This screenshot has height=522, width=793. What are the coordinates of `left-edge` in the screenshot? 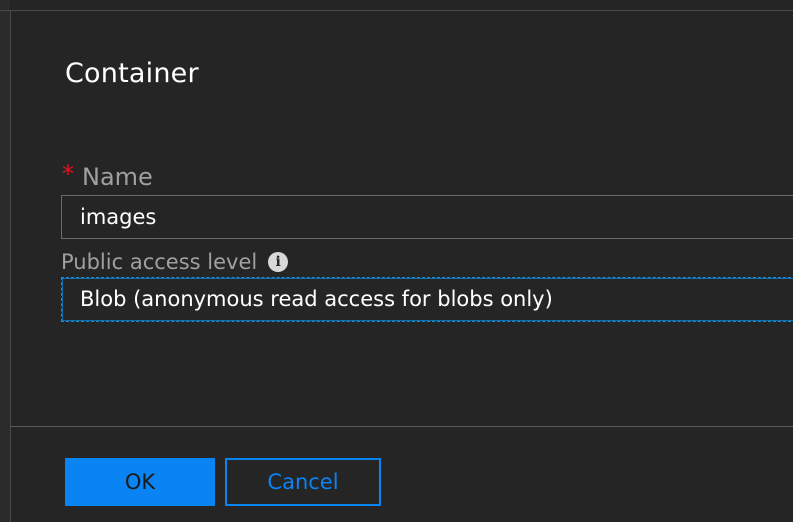 It's located at (5, 261).